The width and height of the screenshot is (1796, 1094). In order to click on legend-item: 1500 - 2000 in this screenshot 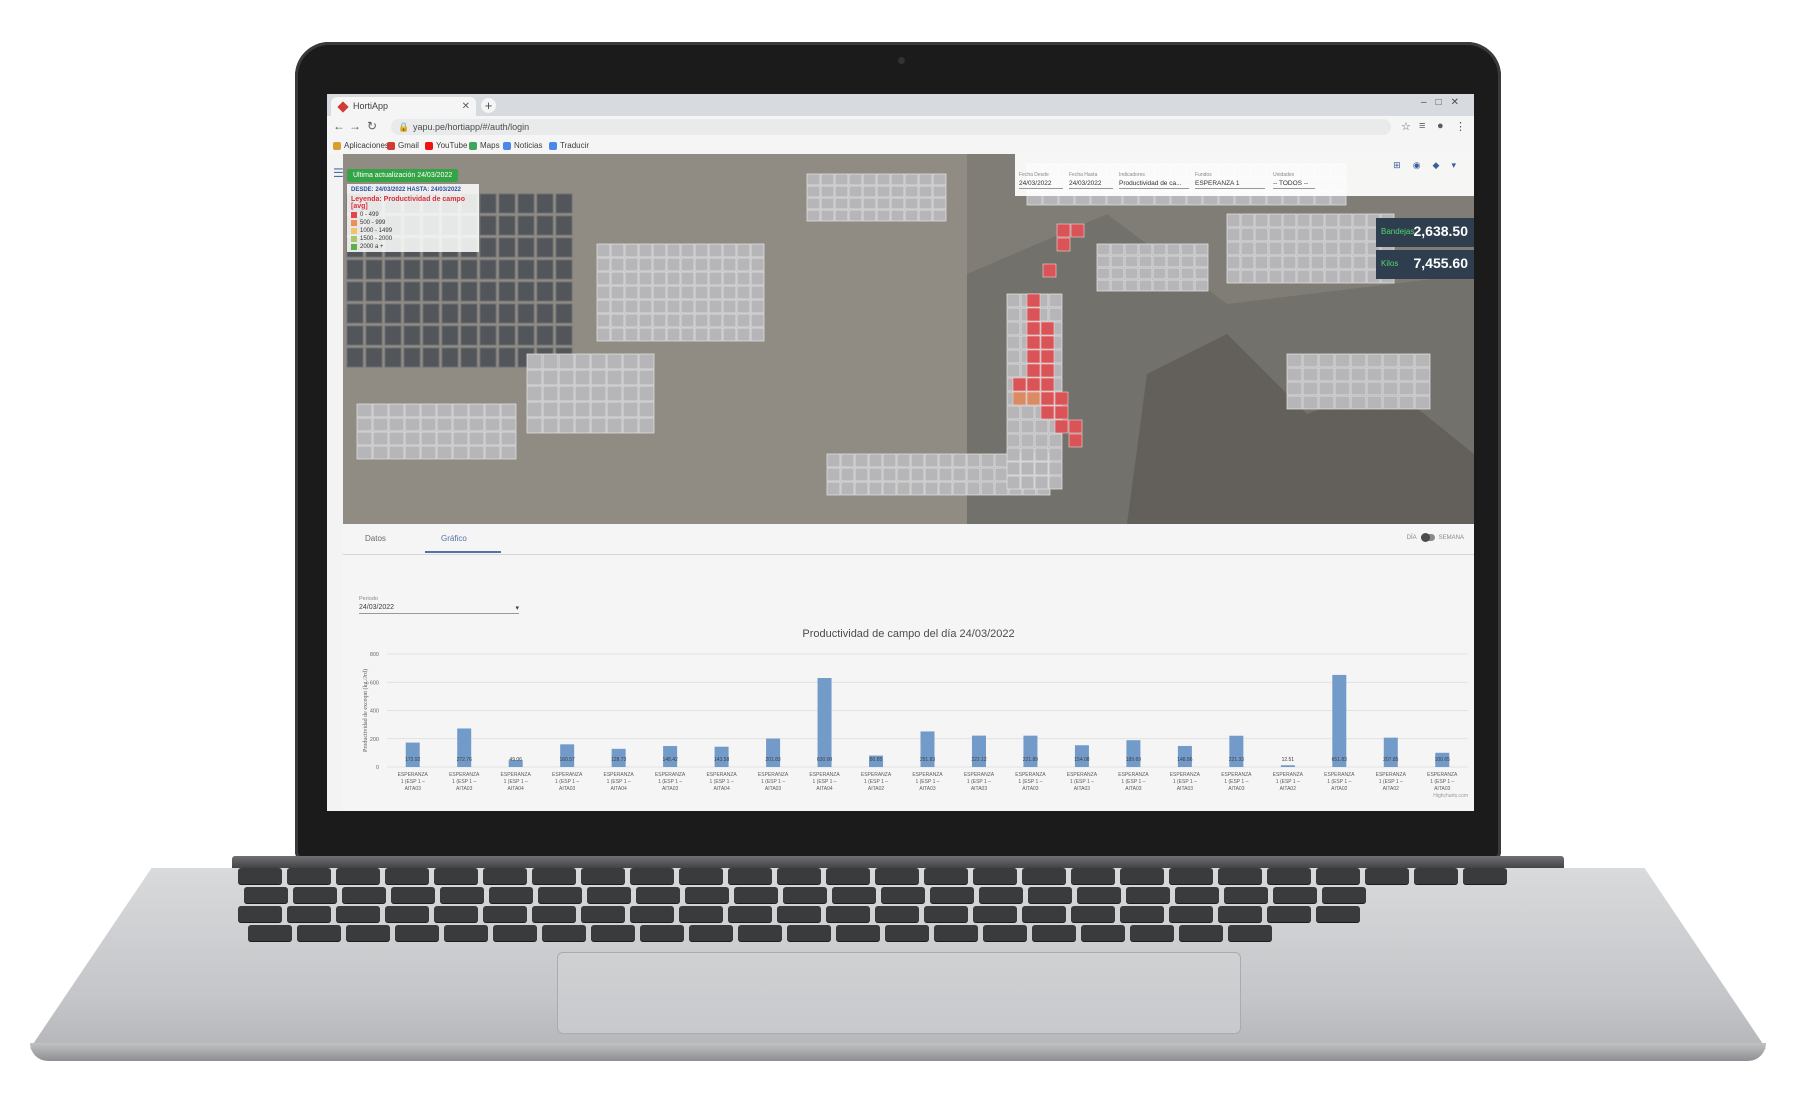, I will do `click(413, 239)`.